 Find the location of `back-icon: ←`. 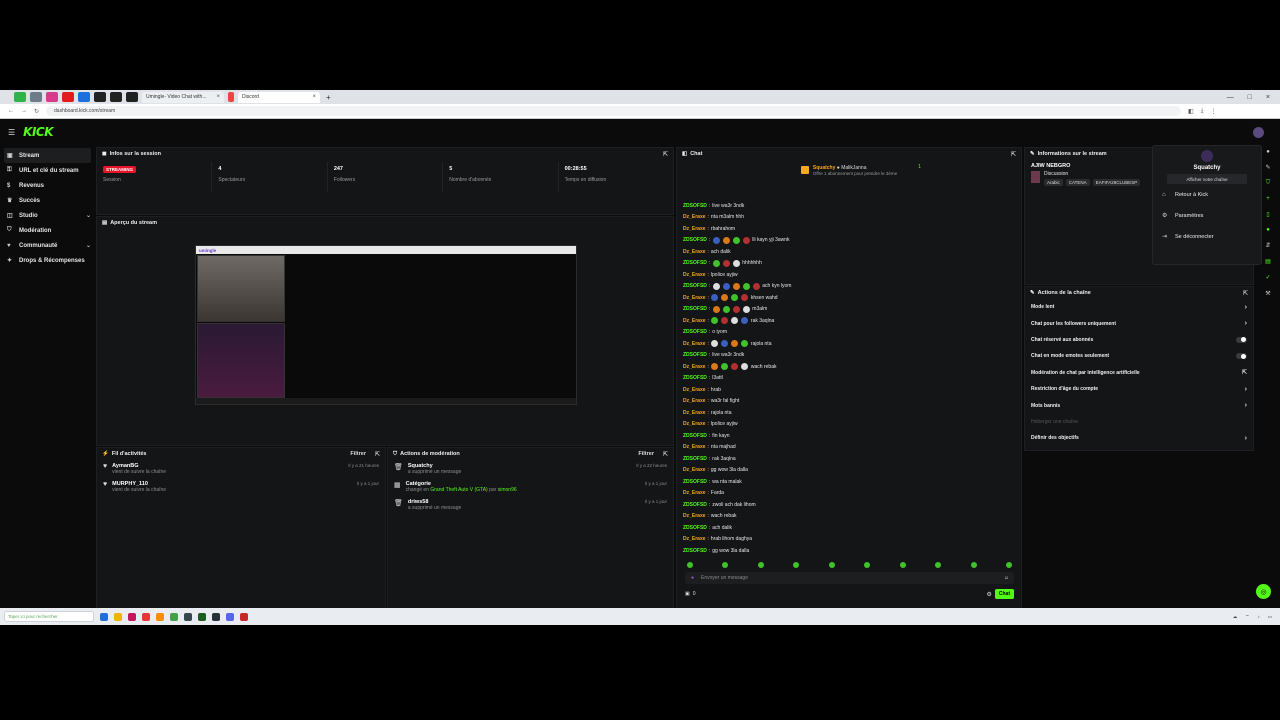

back-icon: ← is located at coordinates (11, 111).